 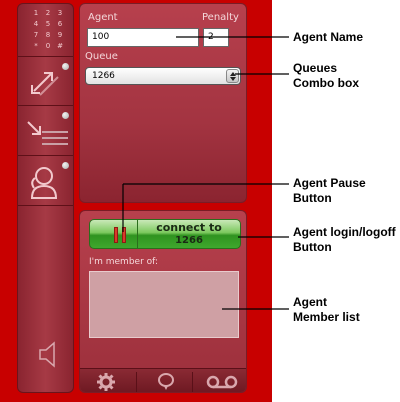 I want to click on annotation-agent-name: Agent Name, so click(x=328, y=37).